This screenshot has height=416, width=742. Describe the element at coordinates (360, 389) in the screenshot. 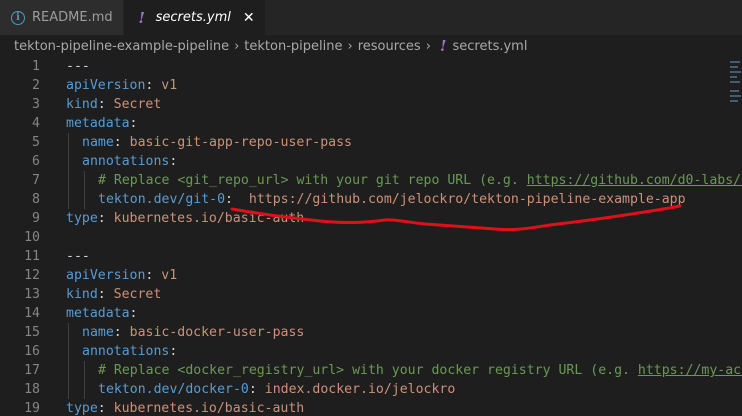

I see `token-str: index.docker.io/jelockro` at that location.